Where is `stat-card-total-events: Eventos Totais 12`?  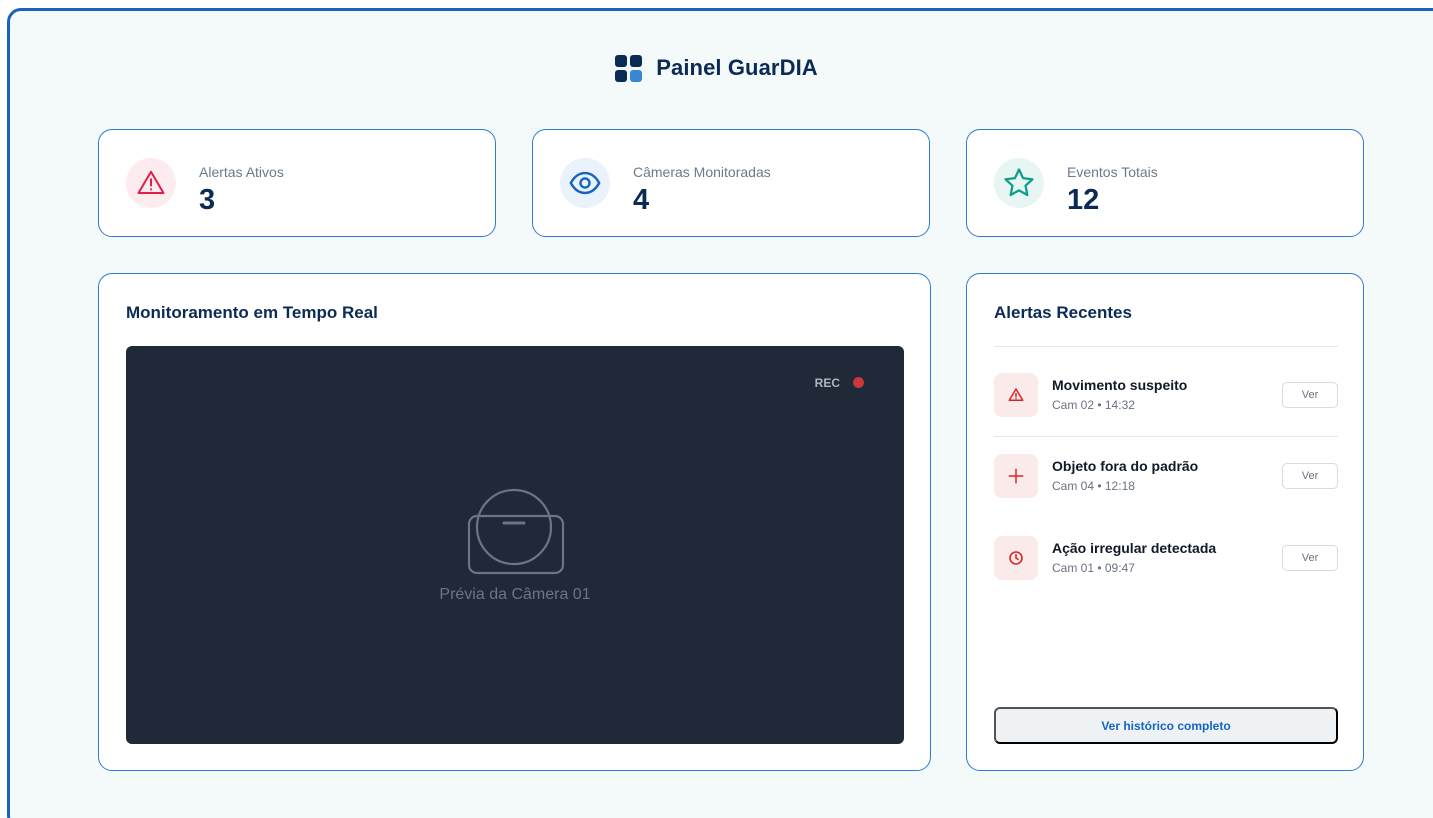 stat-card-total-events: Eventos Totais 12 is located at coordinates (1165, 183).